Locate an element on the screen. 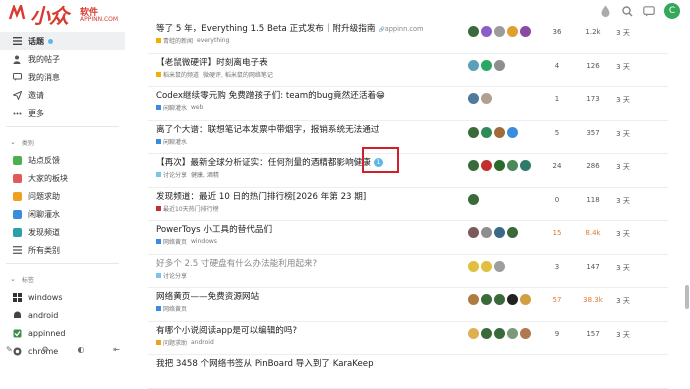 The image size is (690, 389). sidebar-tag-android: android is located at coordinates (62, 315).